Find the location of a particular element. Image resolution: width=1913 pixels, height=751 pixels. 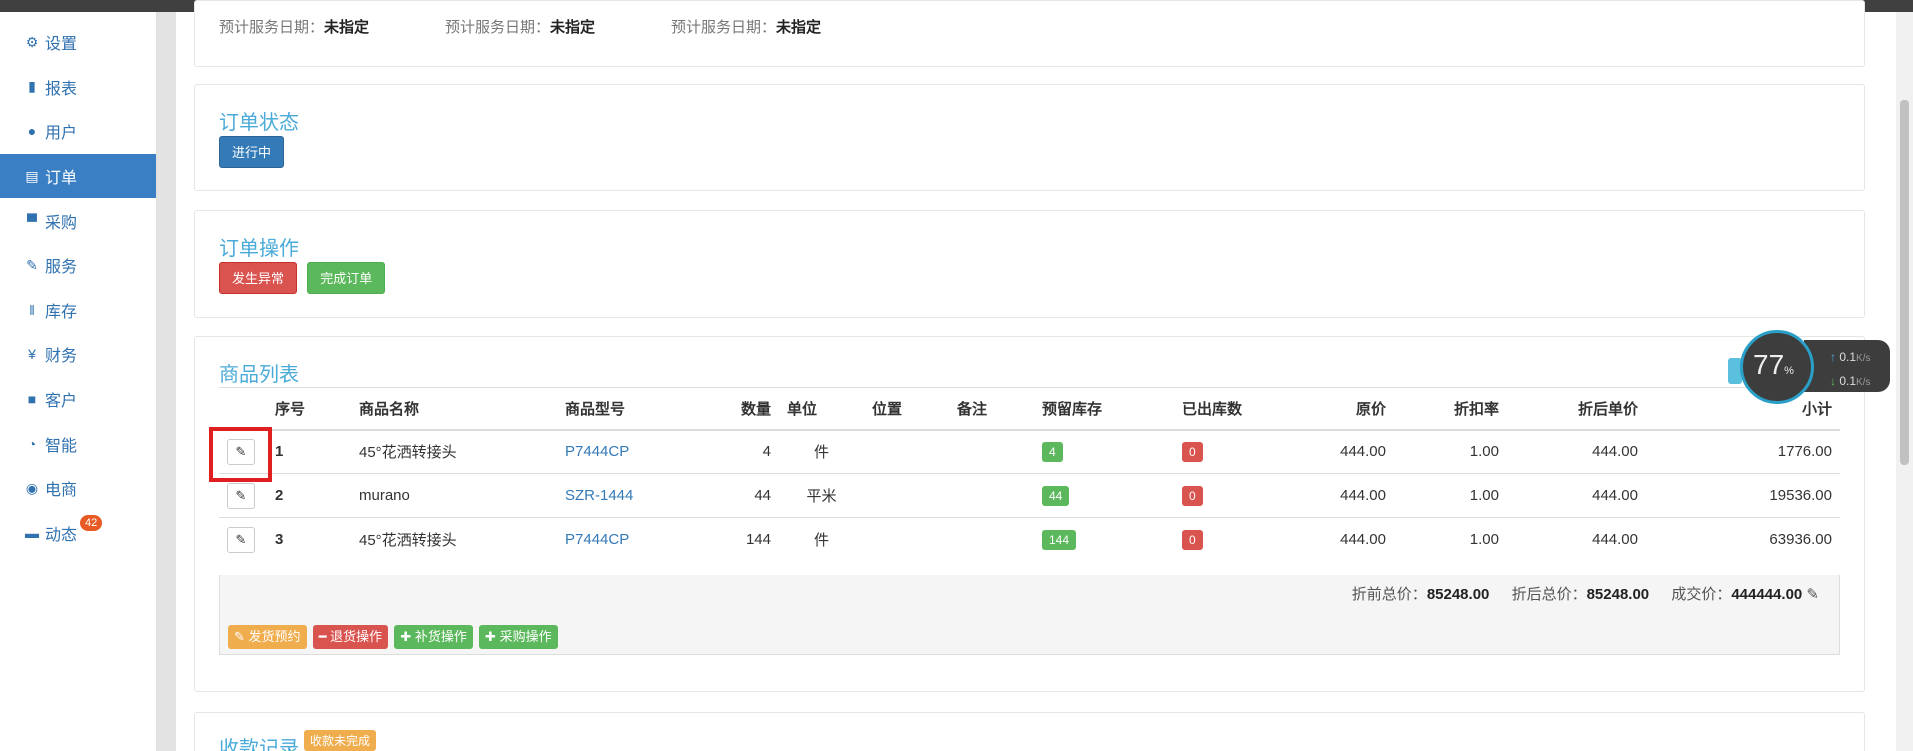

service-date-1: 预计服务日期：未指定 is located at coordinates (294, 27).